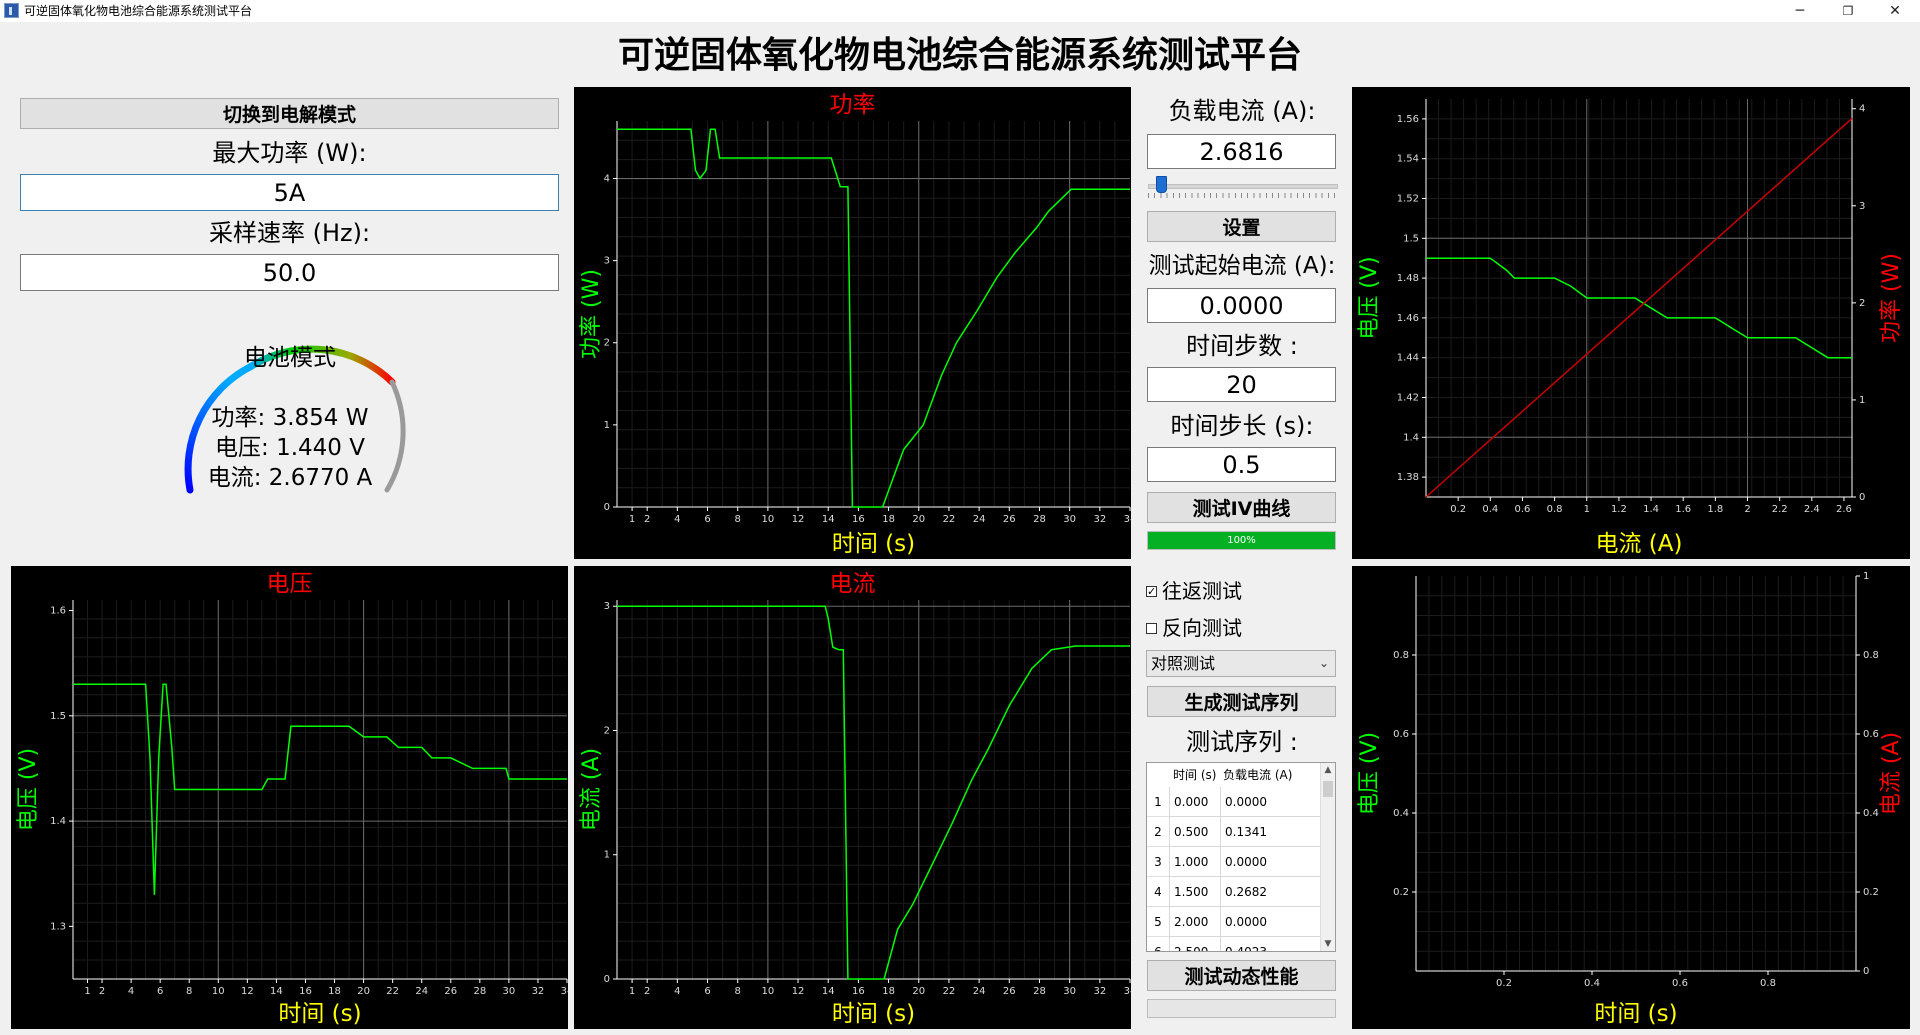  What do you see at coordinates (1194, 922) in the screenshot?
I see `table-cell-time: 2.000` at bounding box center [1194, 922].